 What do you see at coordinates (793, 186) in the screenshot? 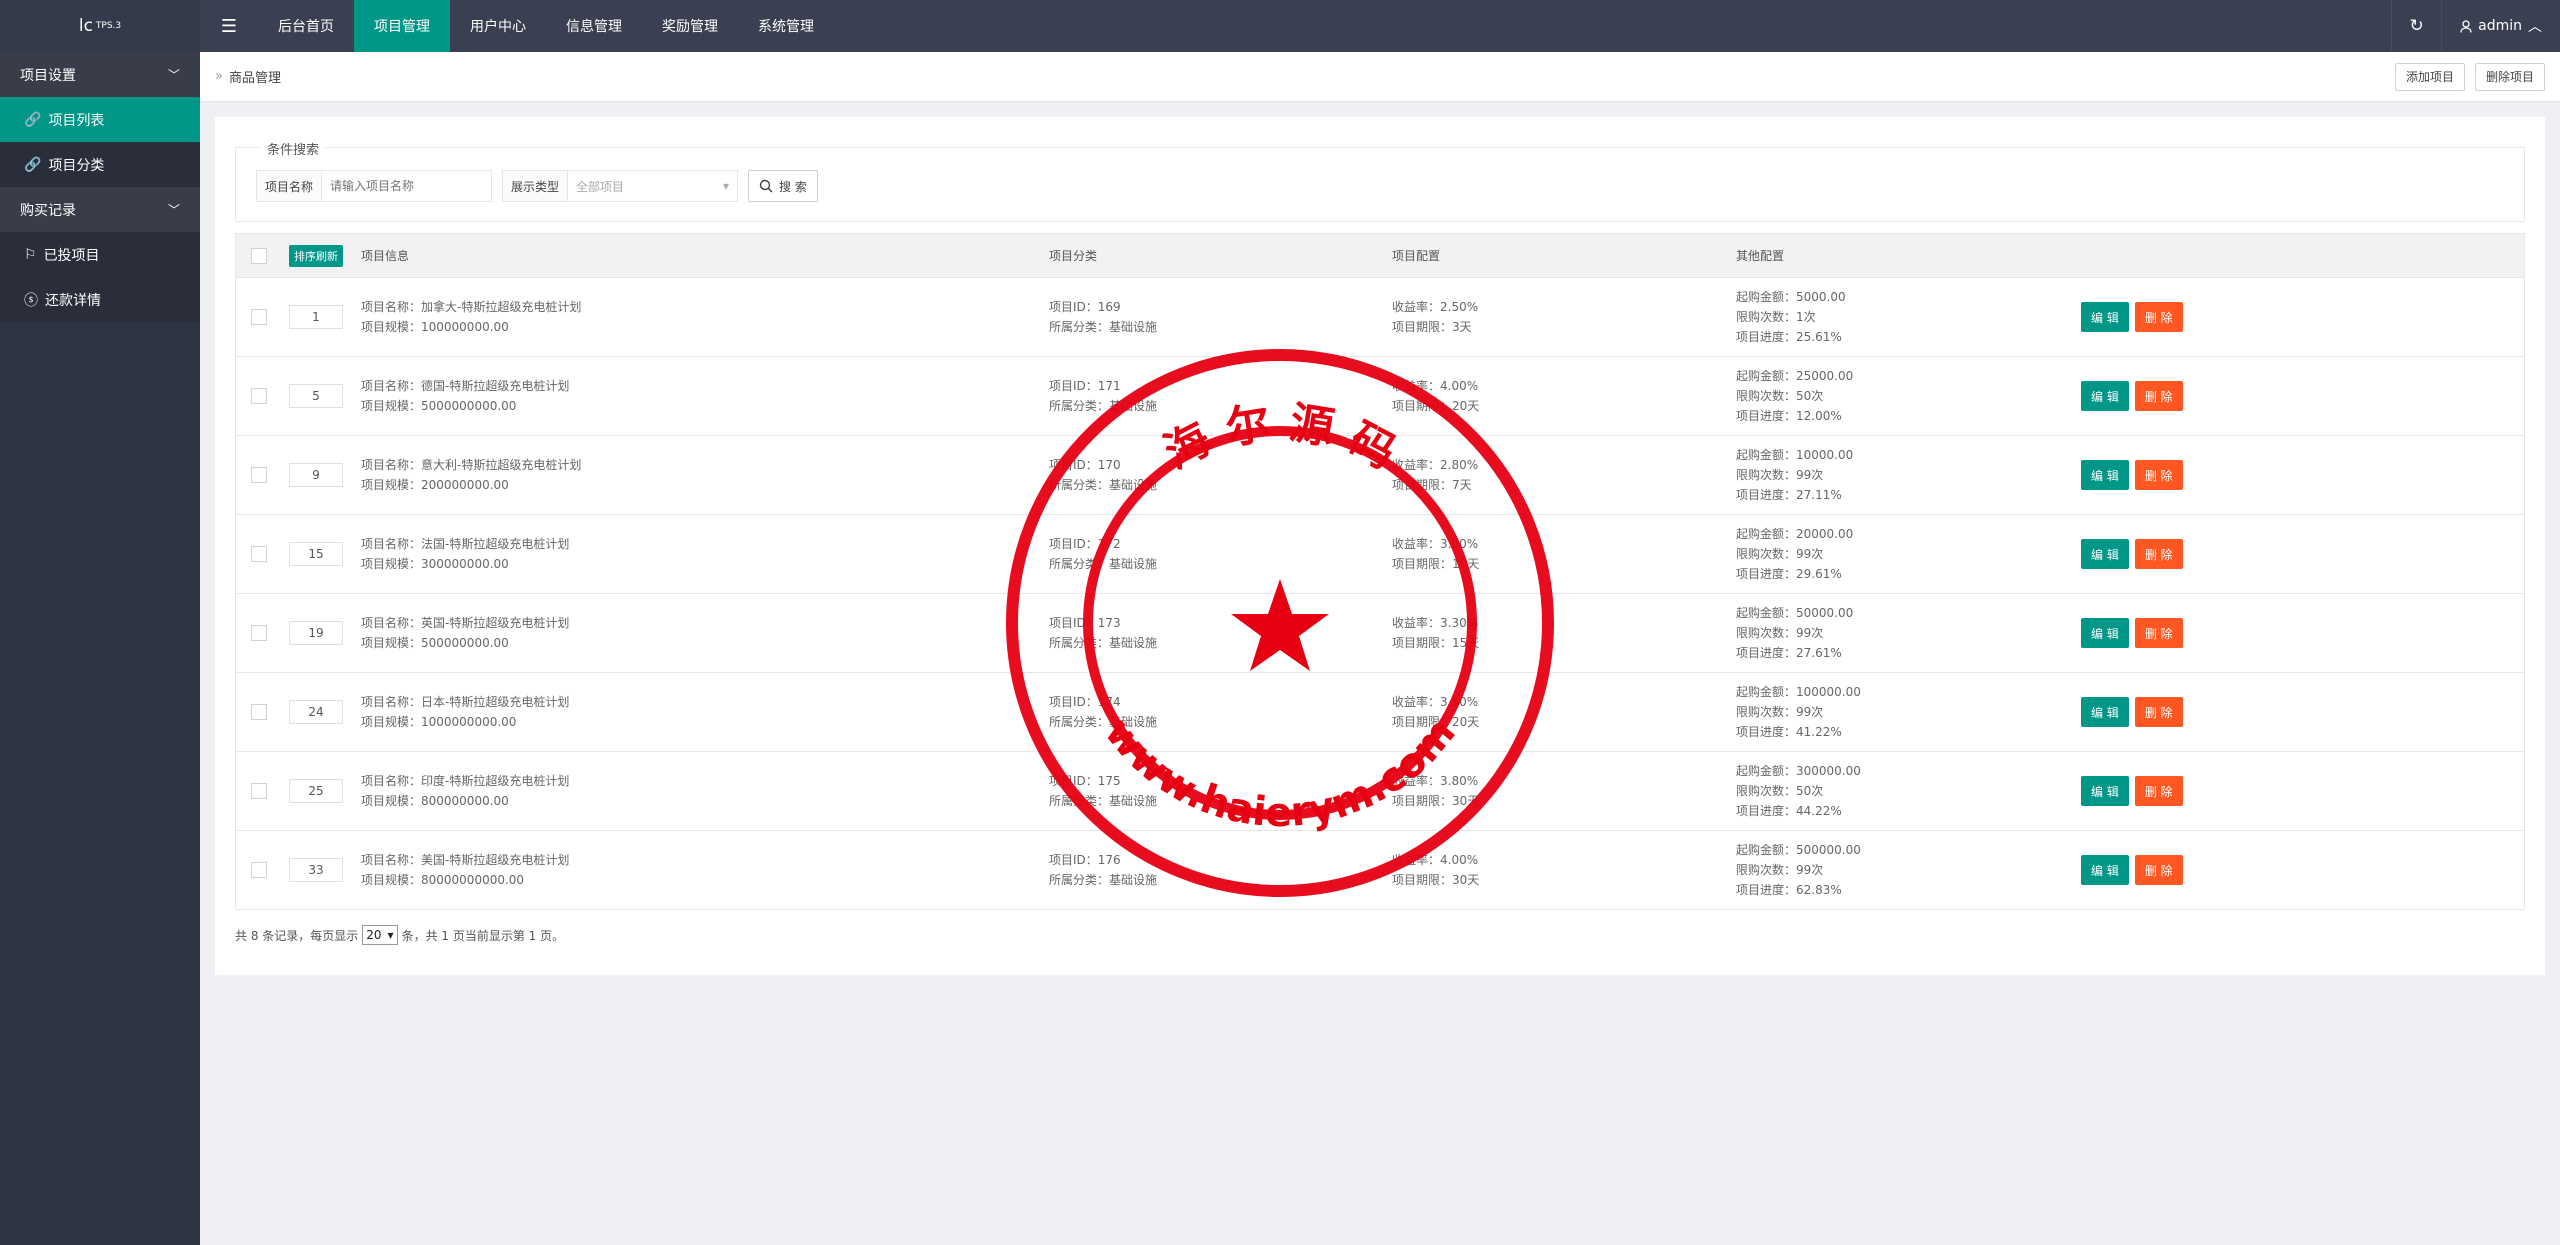
I see `search-button-label: 搜 索` at bounding box center [793, 186].